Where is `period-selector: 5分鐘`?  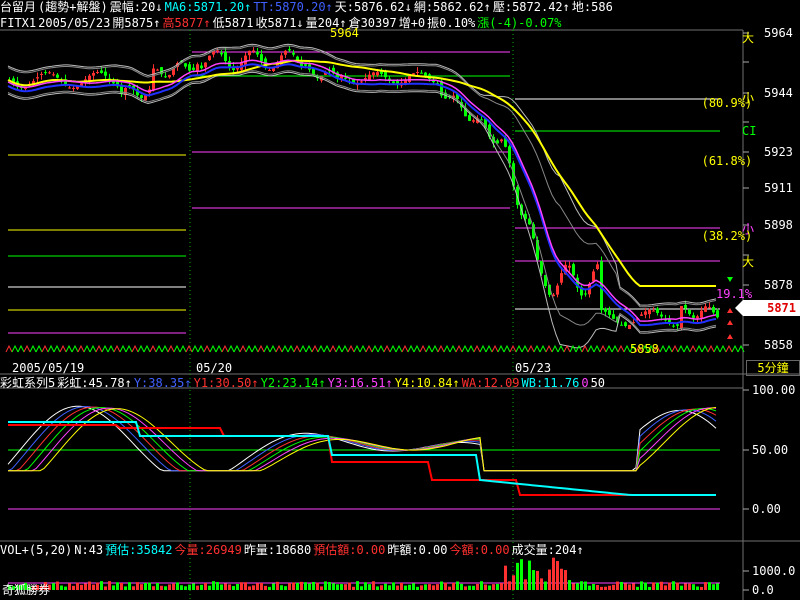 period-selector: 5分鐘 is located at coordinates (773, 368).